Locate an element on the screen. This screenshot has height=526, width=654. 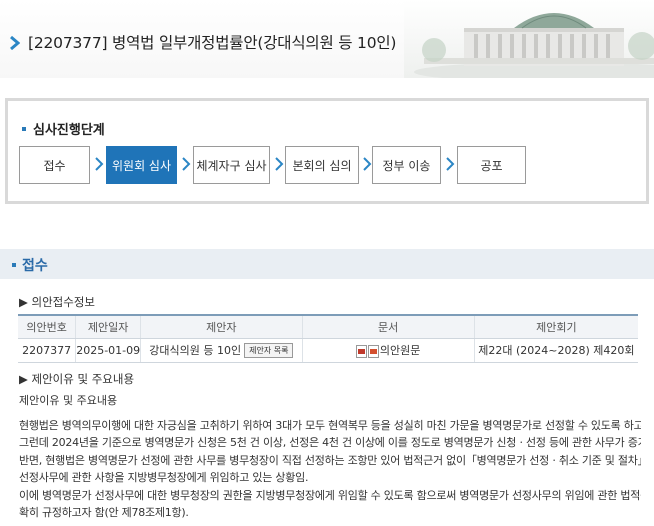
reason-subheading: 제안이유 및 주요내용 is located at coordinates (68, 400).